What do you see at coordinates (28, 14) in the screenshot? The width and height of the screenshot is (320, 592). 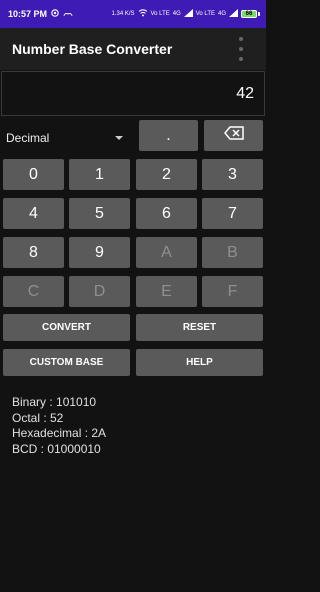 I see `status-time: 10:57 PM` at bounding box center [28, 14].